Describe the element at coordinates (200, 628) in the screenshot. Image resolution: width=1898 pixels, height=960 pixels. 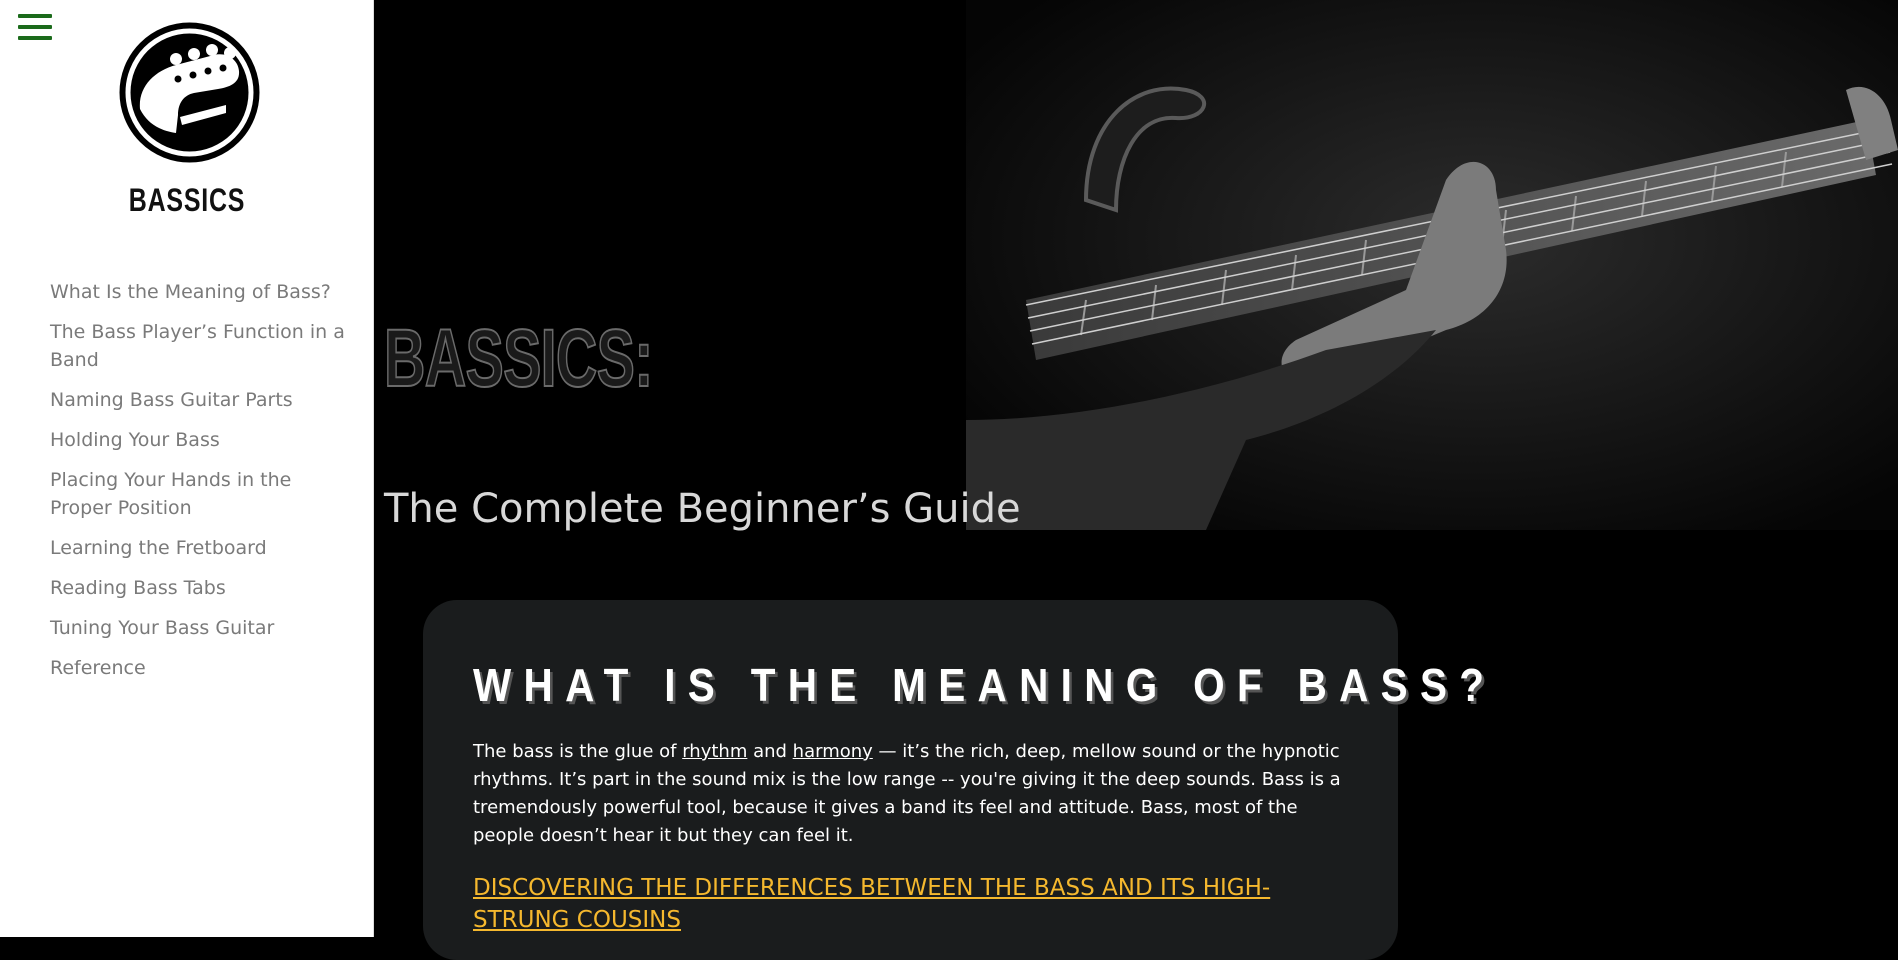
I see `nav-item-tuning: Tuning Your Bass Guitar` at that location.